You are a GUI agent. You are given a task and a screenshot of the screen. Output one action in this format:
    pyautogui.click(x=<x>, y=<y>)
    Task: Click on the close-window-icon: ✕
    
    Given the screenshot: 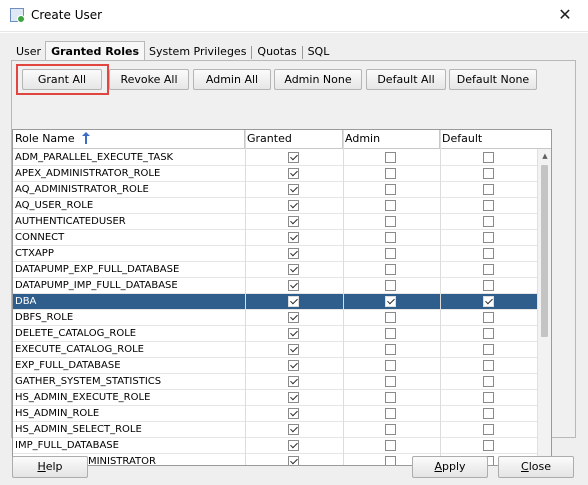 What is the action you would take?
    pyautogui.click(x=565, y=15)
    